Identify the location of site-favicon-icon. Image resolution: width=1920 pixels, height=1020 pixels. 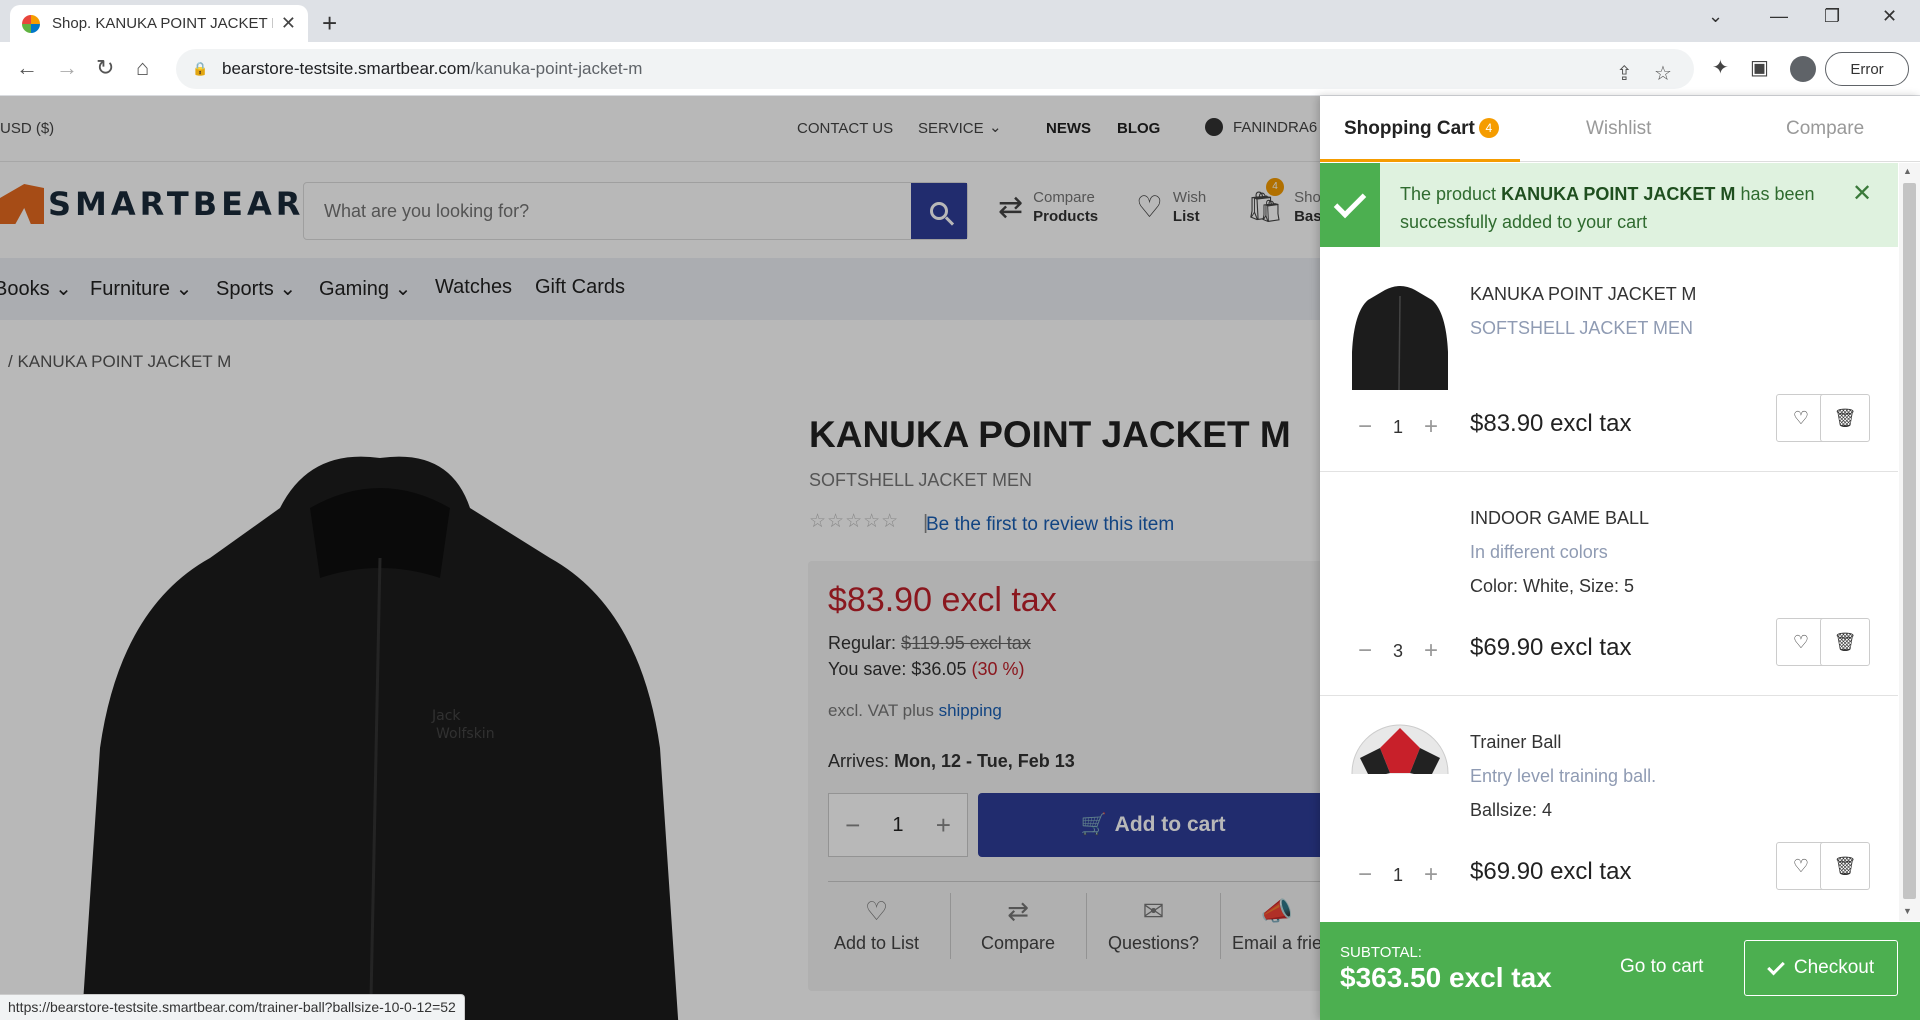
(31, 23).